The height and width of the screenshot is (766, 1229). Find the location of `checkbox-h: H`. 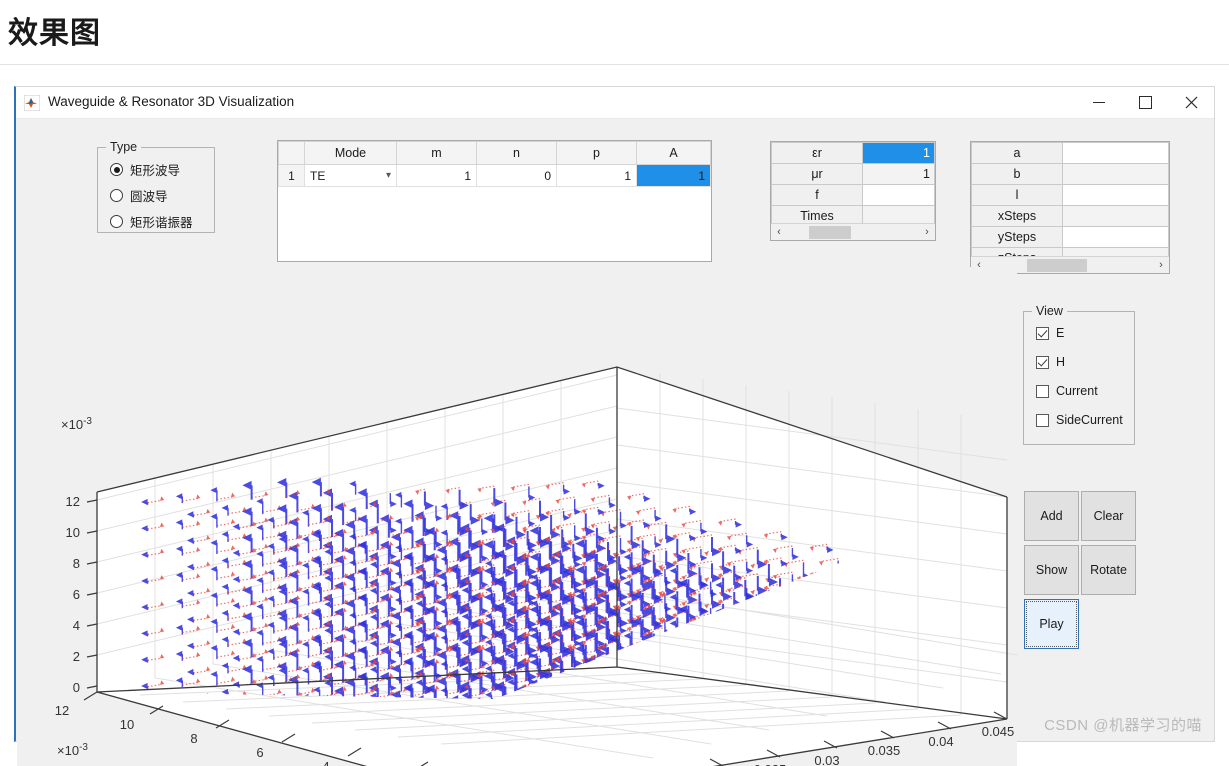

checkbox-h: H is located at coordinates (1050, 362).